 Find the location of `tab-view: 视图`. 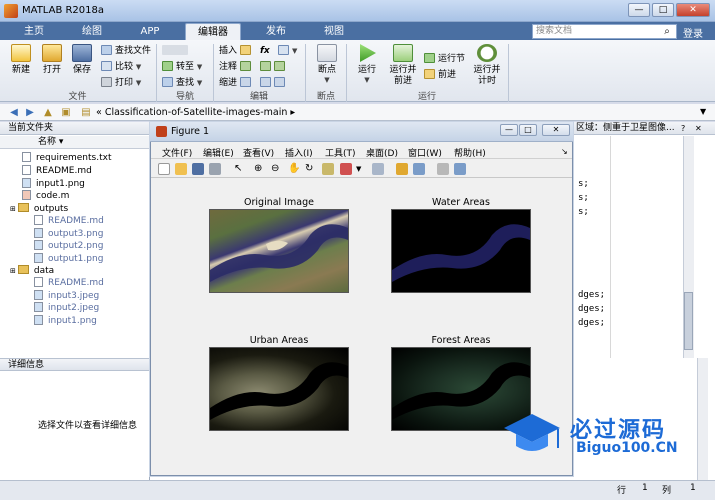

tab-view: 视图 is located at coordinates (334, 31).